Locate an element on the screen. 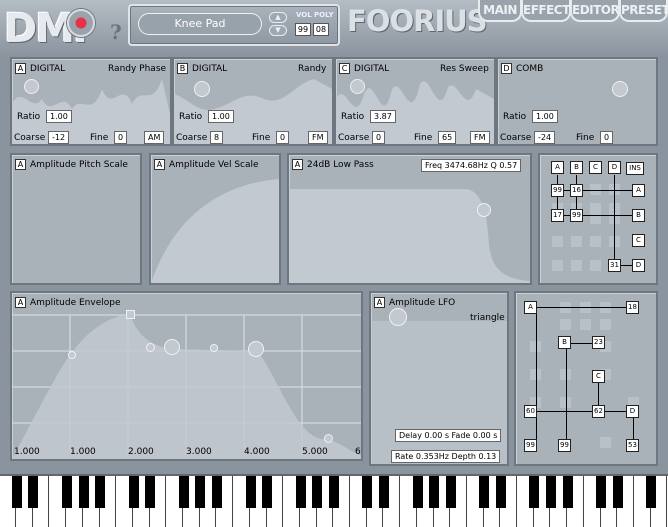 This screenshot has height=527, width=668. osc-a-type: DIGITAL is located at coordinates (47, 69).